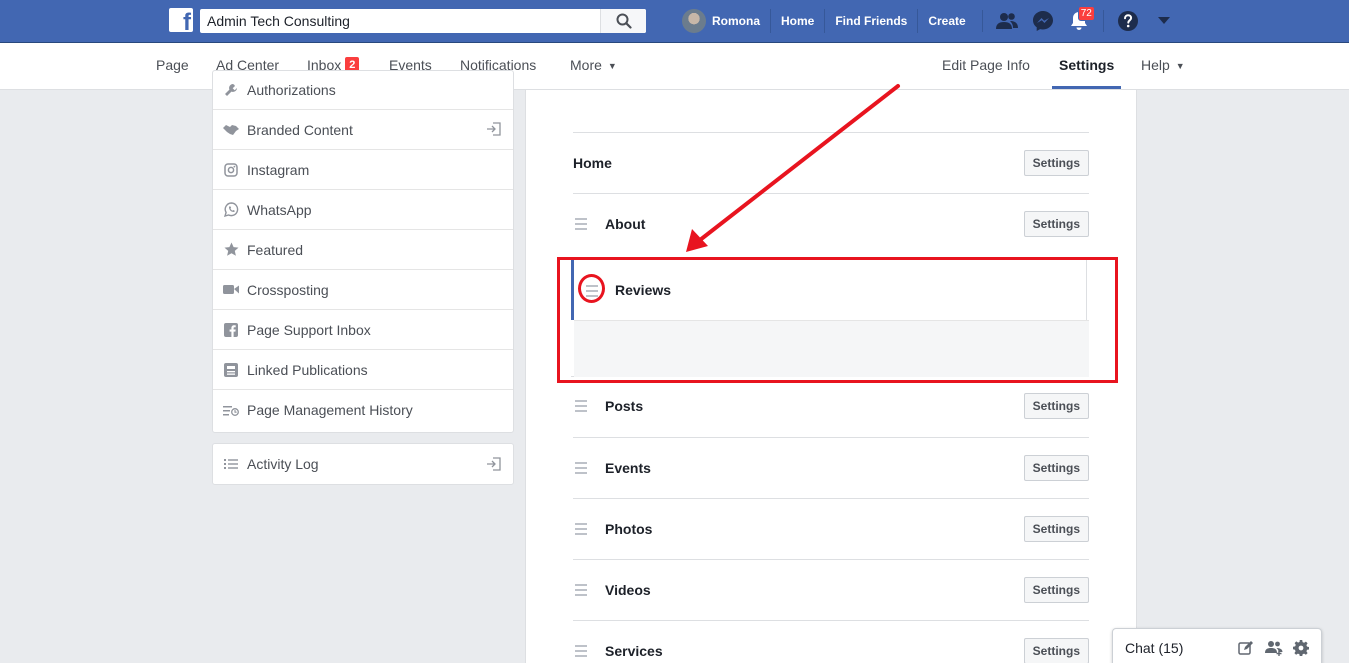 The width and height of the screenshot is (1349, 663). Describe the element at coordinates (797, 21) in the screenshot. I see `home-link: Home` at that location.